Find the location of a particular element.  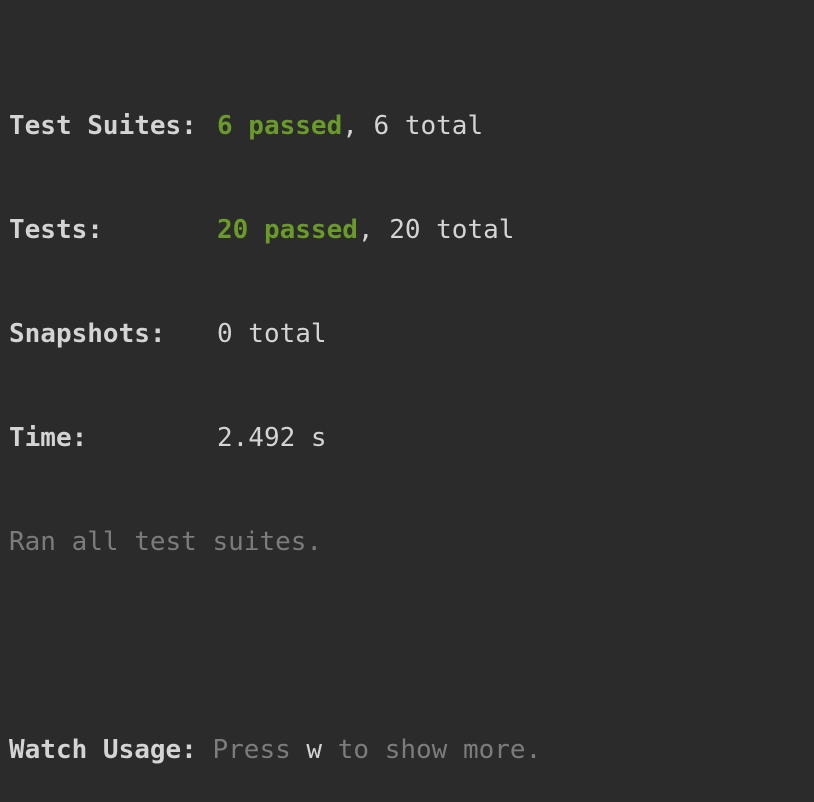

tests-line: Tests: 20 passed, 20 total is located at coordinates (275, 230).